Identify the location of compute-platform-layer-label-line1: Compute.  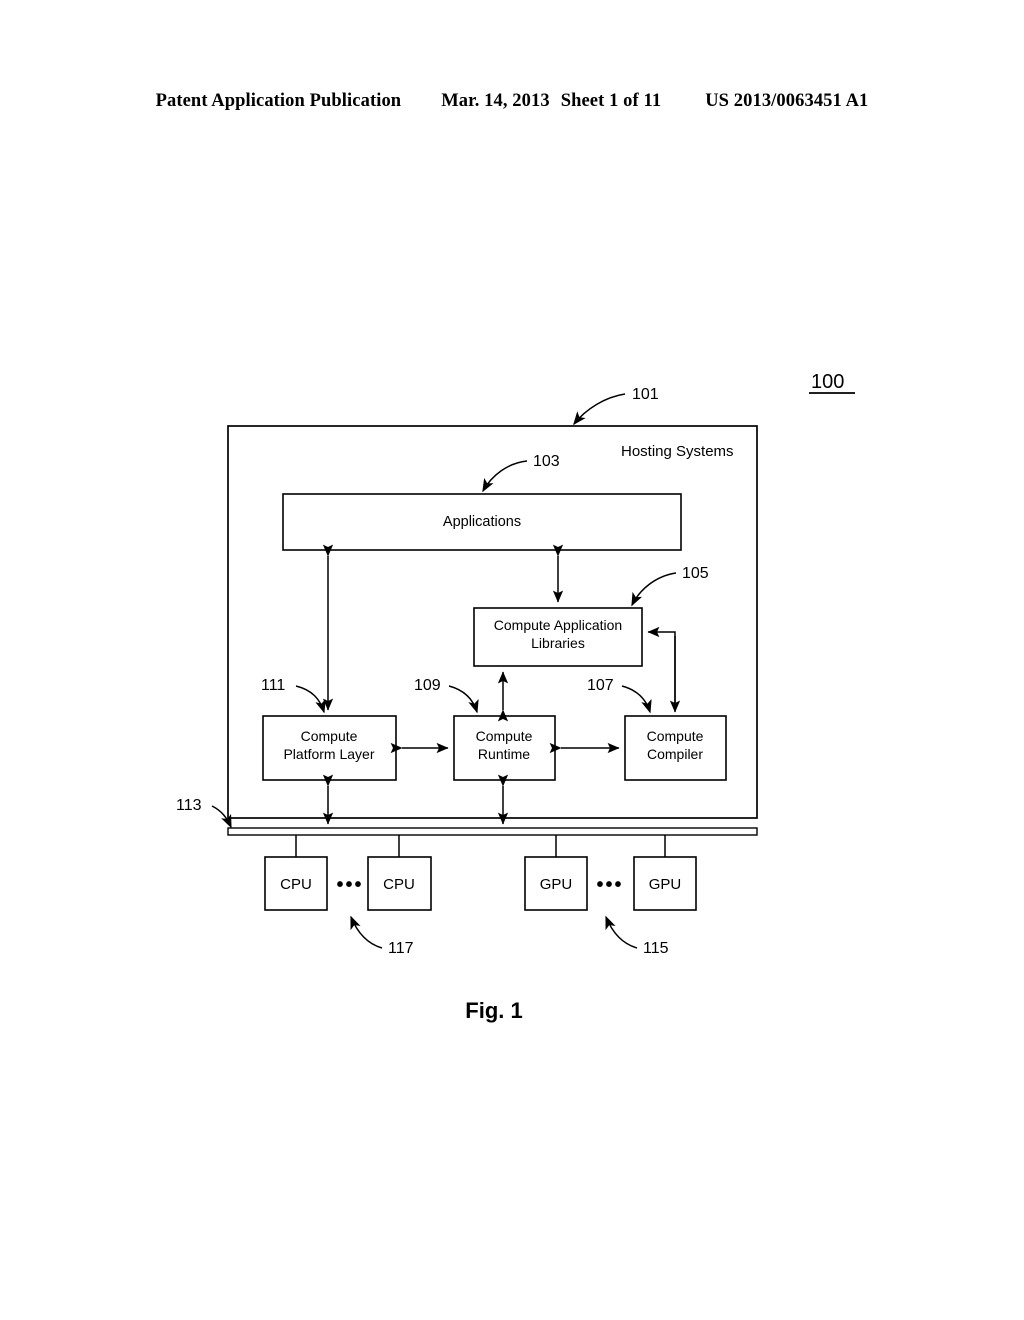
(329, 736).